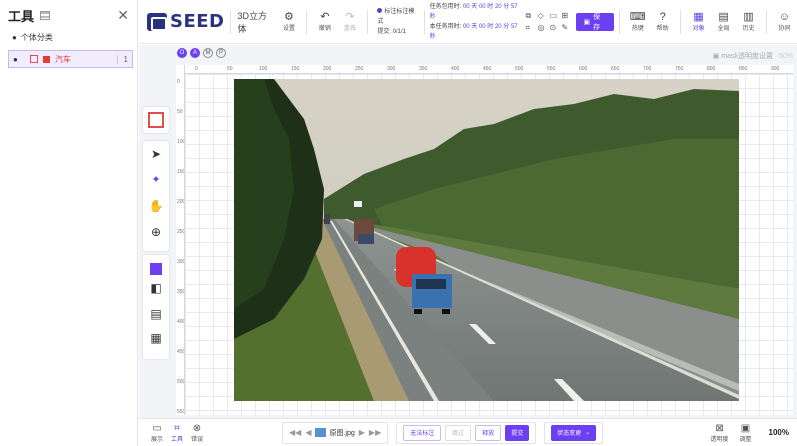 Image resolution: width=797 pixels, height=446 pixels. What do you see at coordinates (181, 202) in the screenshot?
I see `ruler-tick-label: 200` at bounding box center [181, 202].